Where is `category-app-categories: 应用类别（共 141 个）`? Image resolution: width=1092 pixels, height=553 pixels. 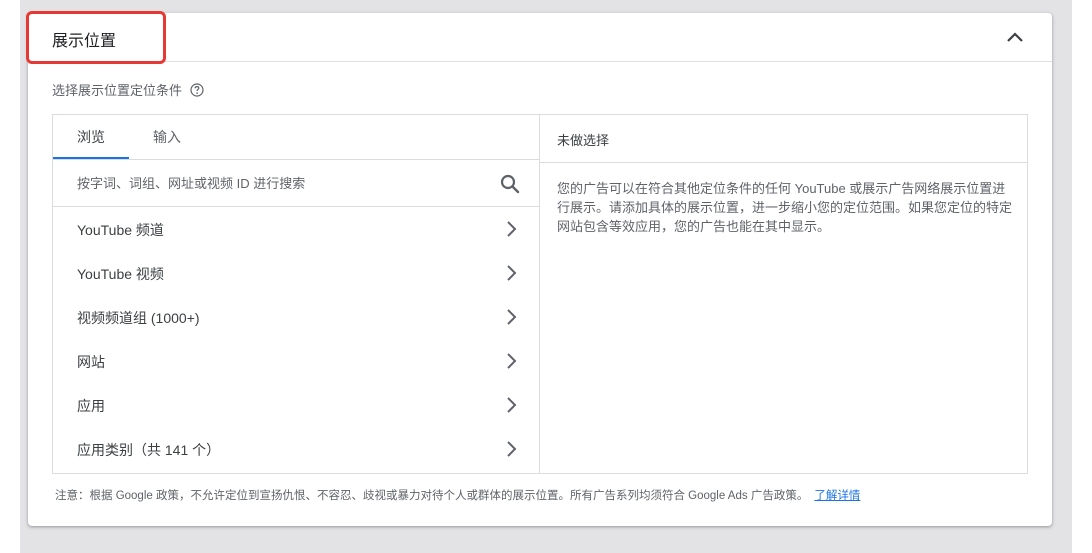
category-app-categories: 应用类别（共 141 个） is located at coordinates (296, 449).